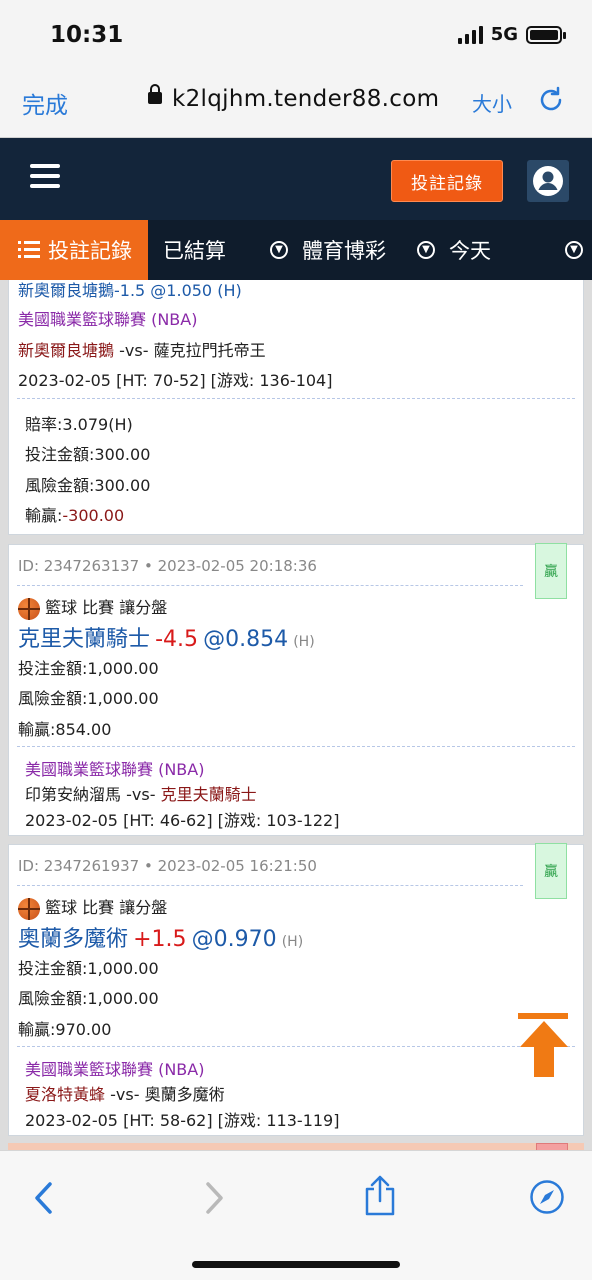 Image resolution: width=592 pixels, height=1280 pixels. Describe the element at coordinates (246, 639) in the screenshot. I see `selection-price: @0.854` at that location.